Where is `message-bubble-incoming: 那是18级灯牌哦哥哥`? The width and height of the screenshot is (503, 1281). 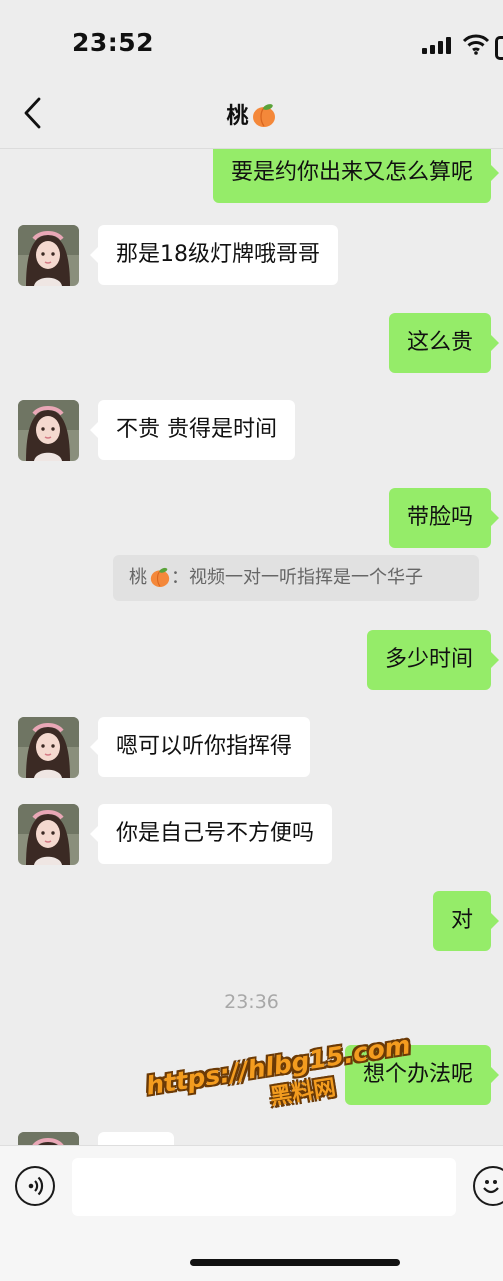
message-bubble-incoming: 那是18级灯牌哦哥哥 is located at coordinates (214, 255).